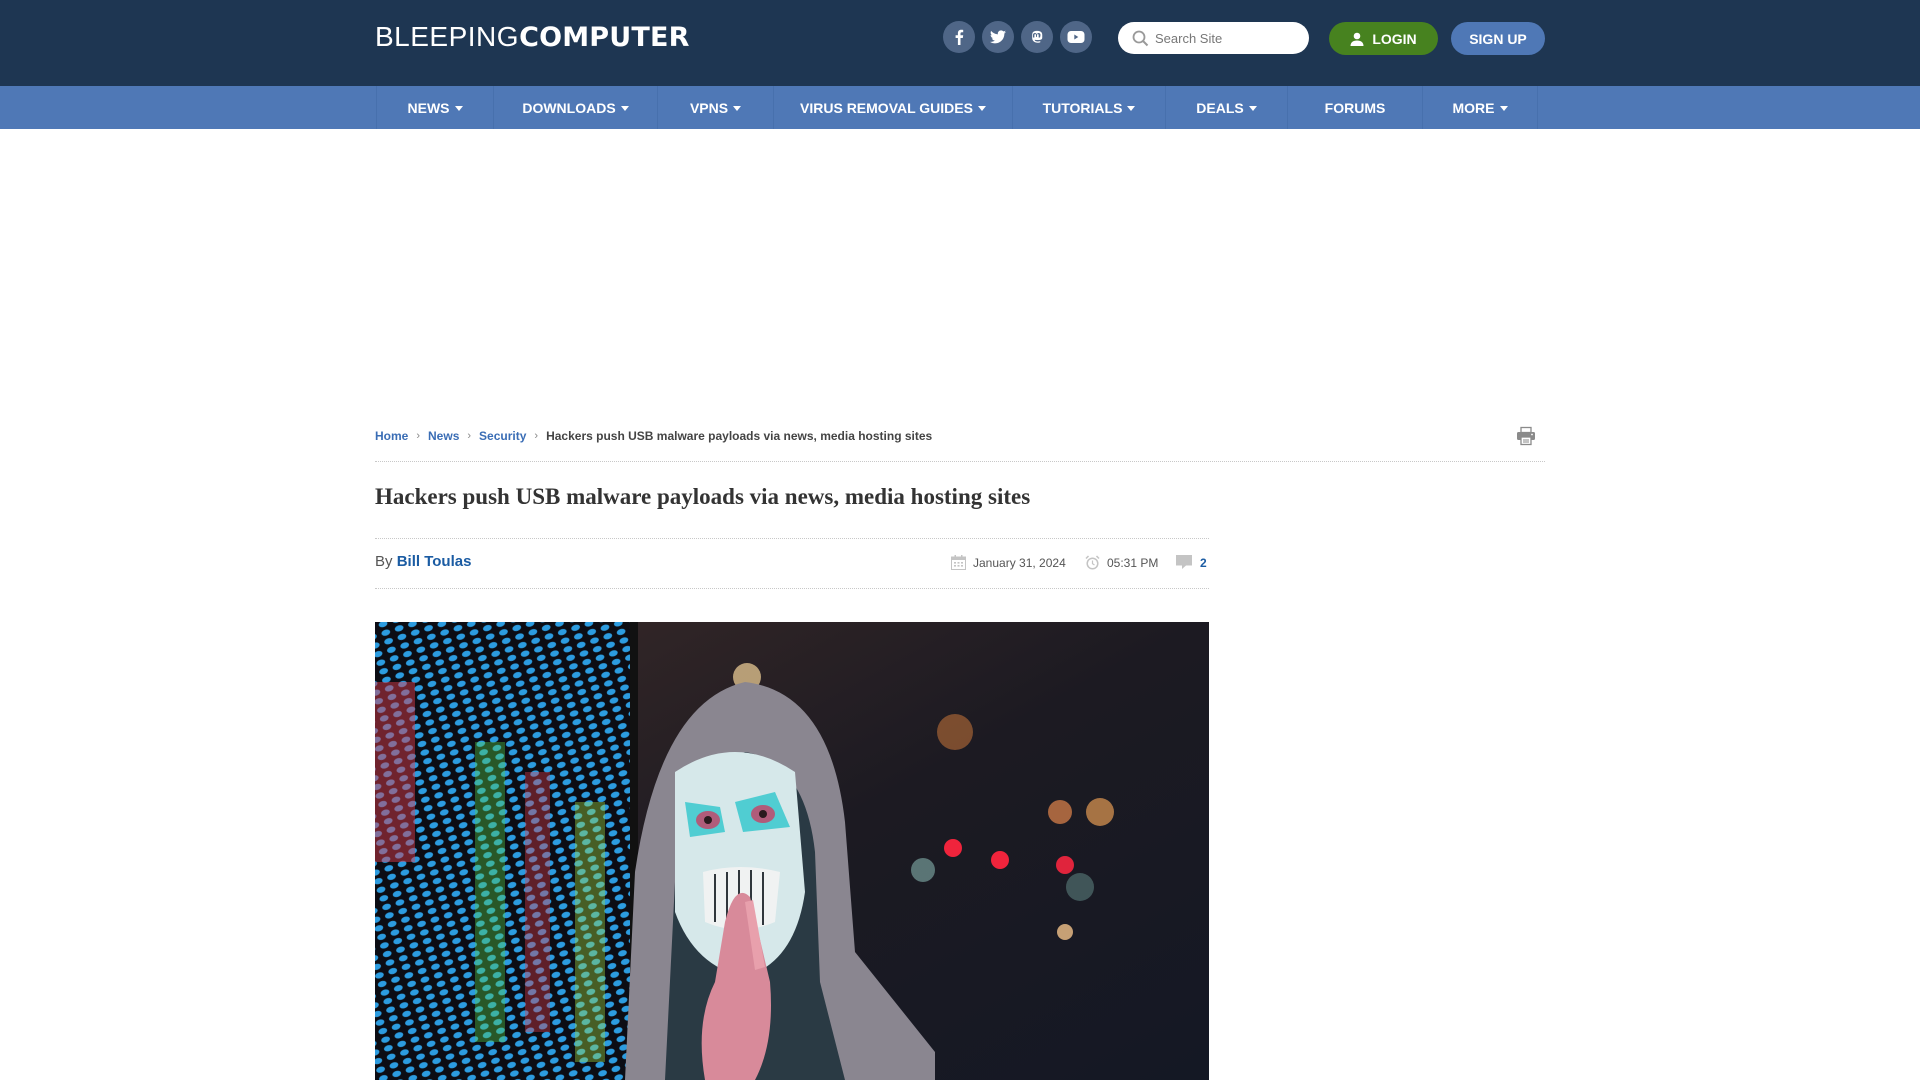 This screenshot has height=1080, width=1920. What do you see at coordinates (1354, 107) in the screenshot?
I see `nav-item-forums: FORUMS` at bounding box center [1354, 107].